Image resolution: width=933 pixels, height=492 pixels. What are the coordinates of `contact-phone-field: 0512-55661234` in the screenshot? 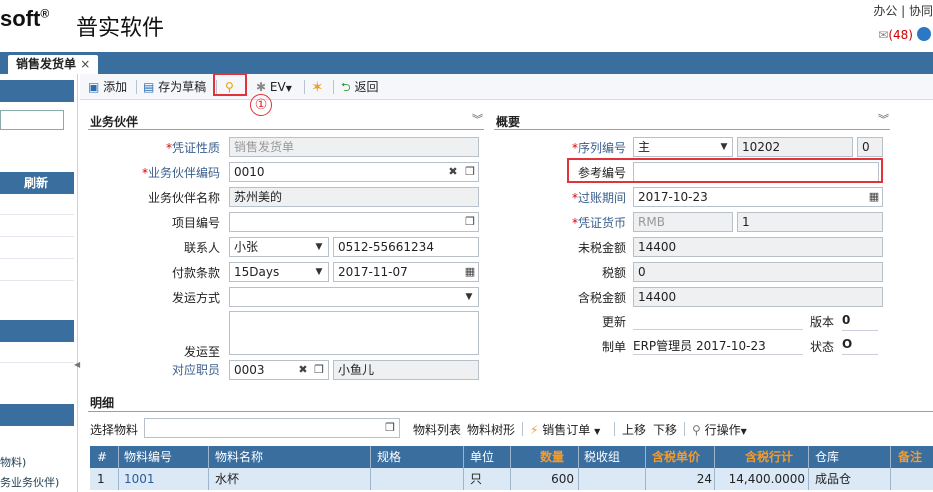 It's located at (406, 247).